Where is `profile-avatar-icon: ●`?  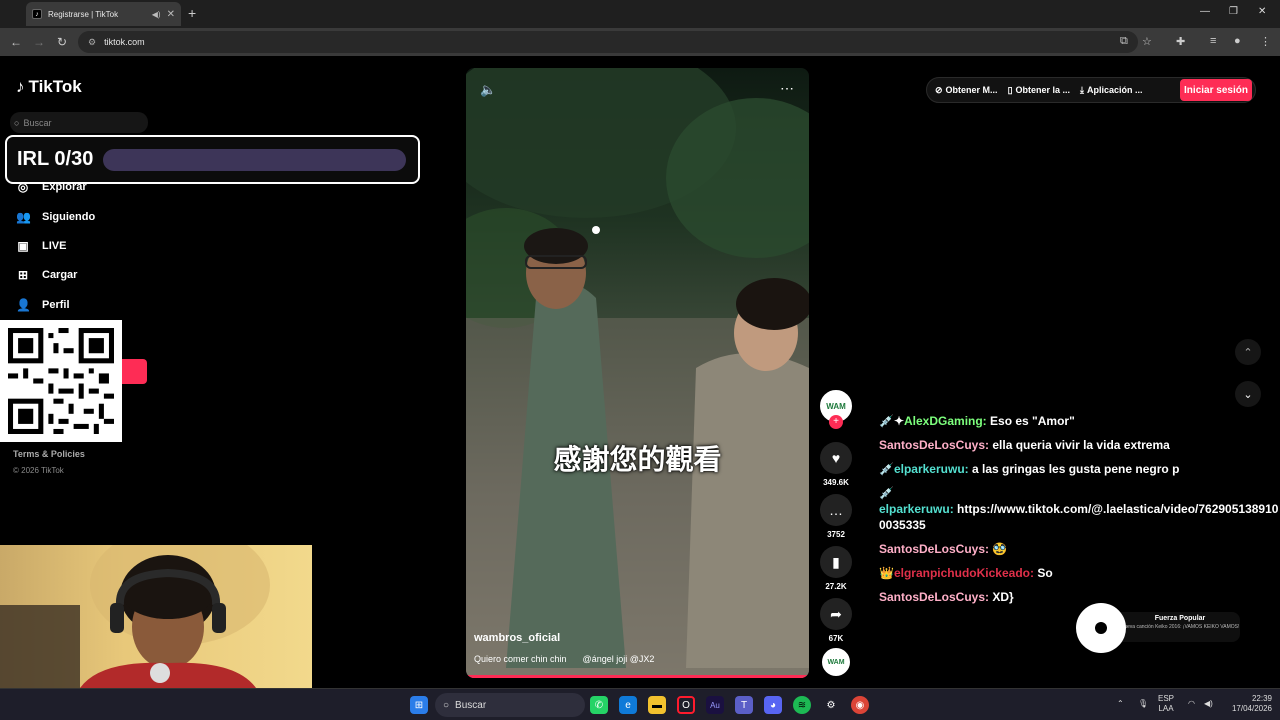 profile-avatar-icon: ● is located at coordinates (1237, 41).